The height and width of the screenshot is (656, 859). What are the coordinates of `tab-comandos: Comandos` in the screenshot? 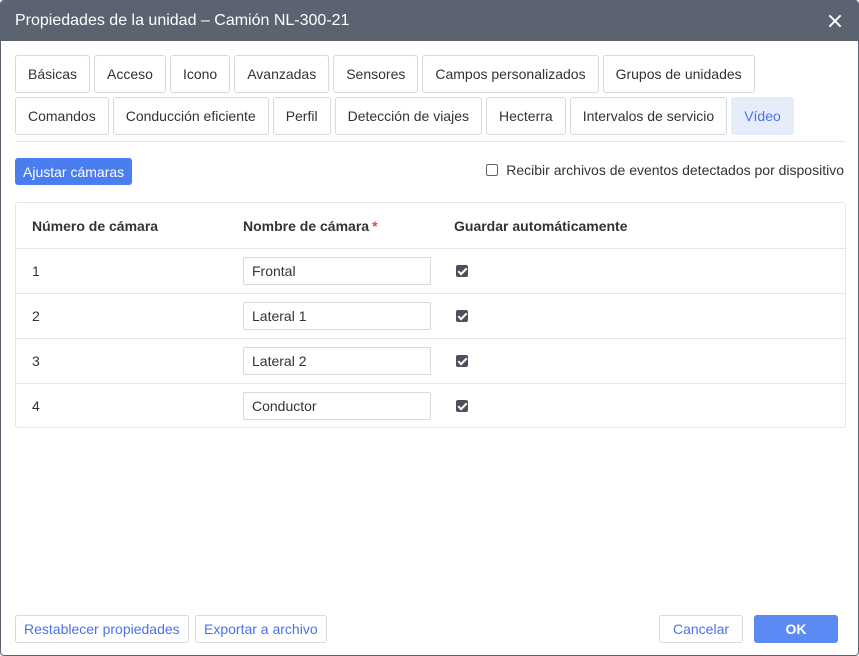 It's located at (62, 116).